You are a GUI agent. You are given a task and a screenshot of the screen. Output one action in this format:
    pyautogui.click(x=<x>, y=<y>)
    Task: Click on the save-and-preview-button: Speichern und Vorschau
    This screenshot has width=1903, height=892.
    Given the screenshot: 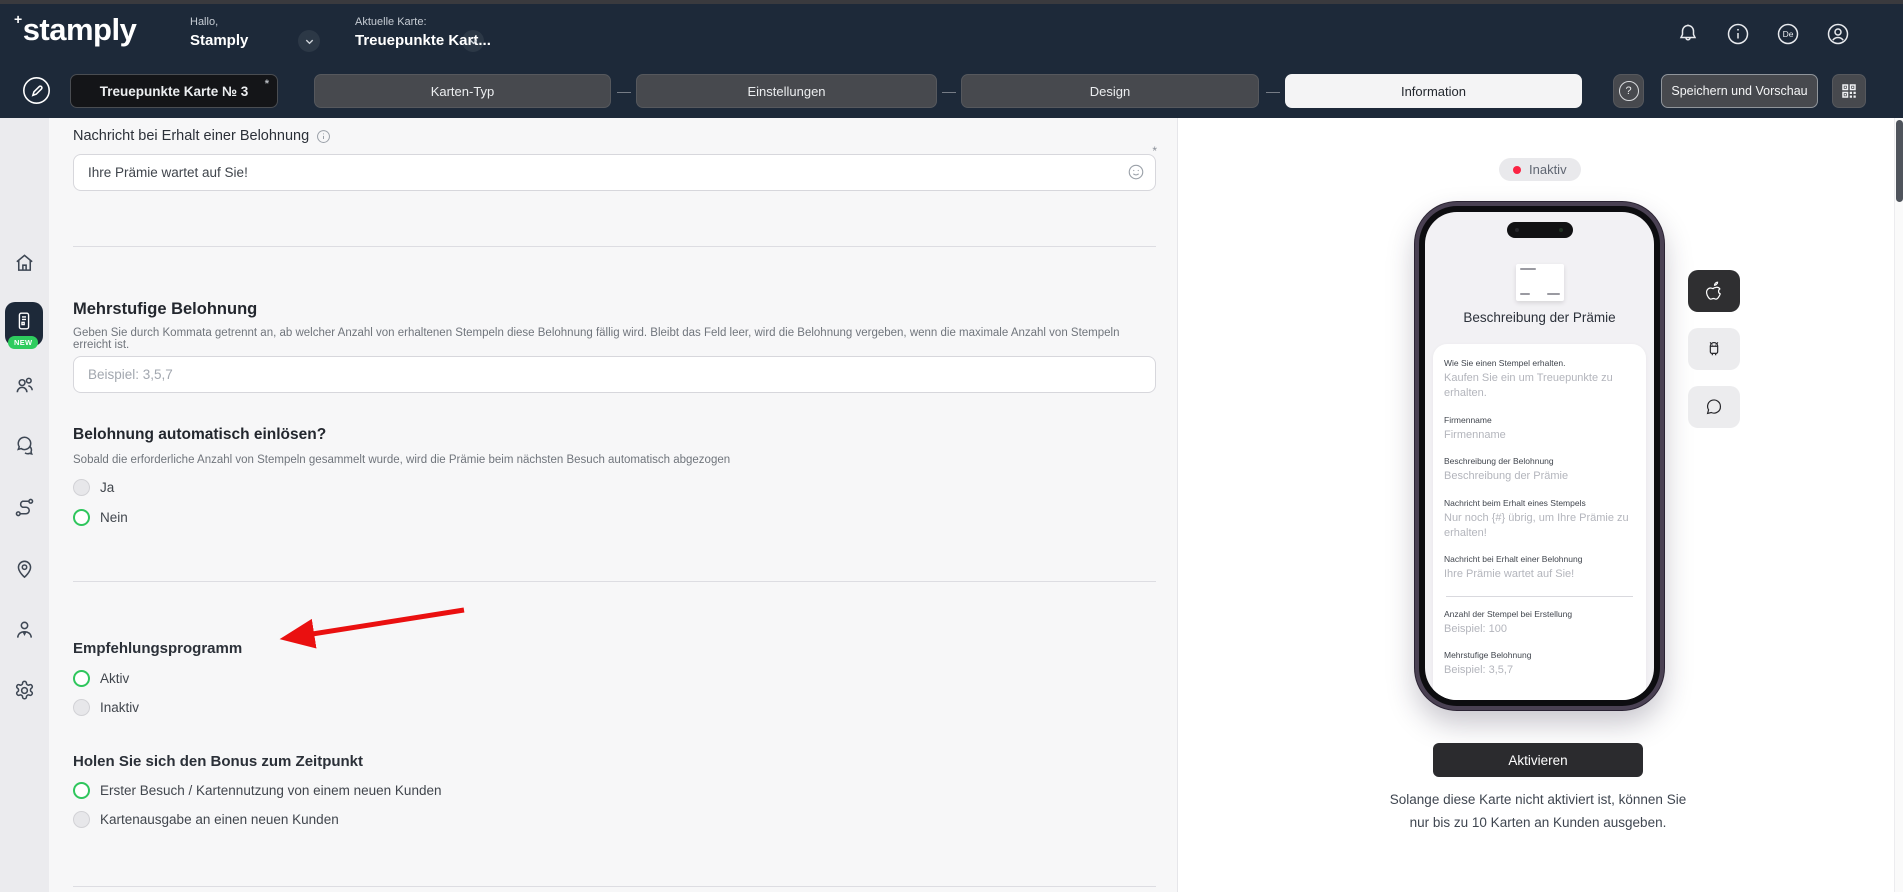 What is the action you would take?
    pyautogui.click(x=1739, y=91)
    